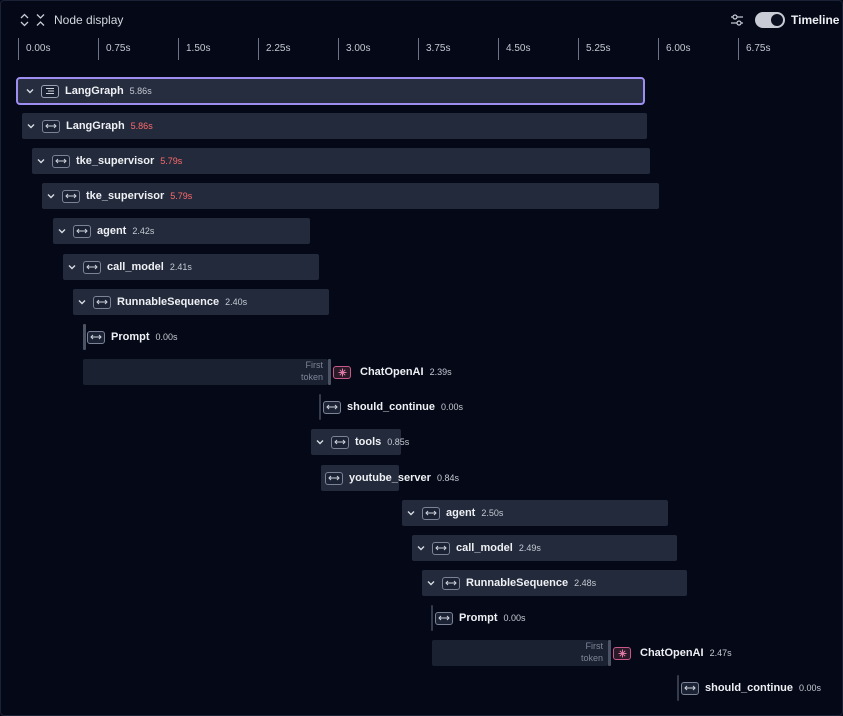 The width and height of the screenshot is (843, 716). What do you see at coordinates (34, 49) in the screenshot?
I see `ruler-tick: 0.00s` at bounding box center [34, 49].